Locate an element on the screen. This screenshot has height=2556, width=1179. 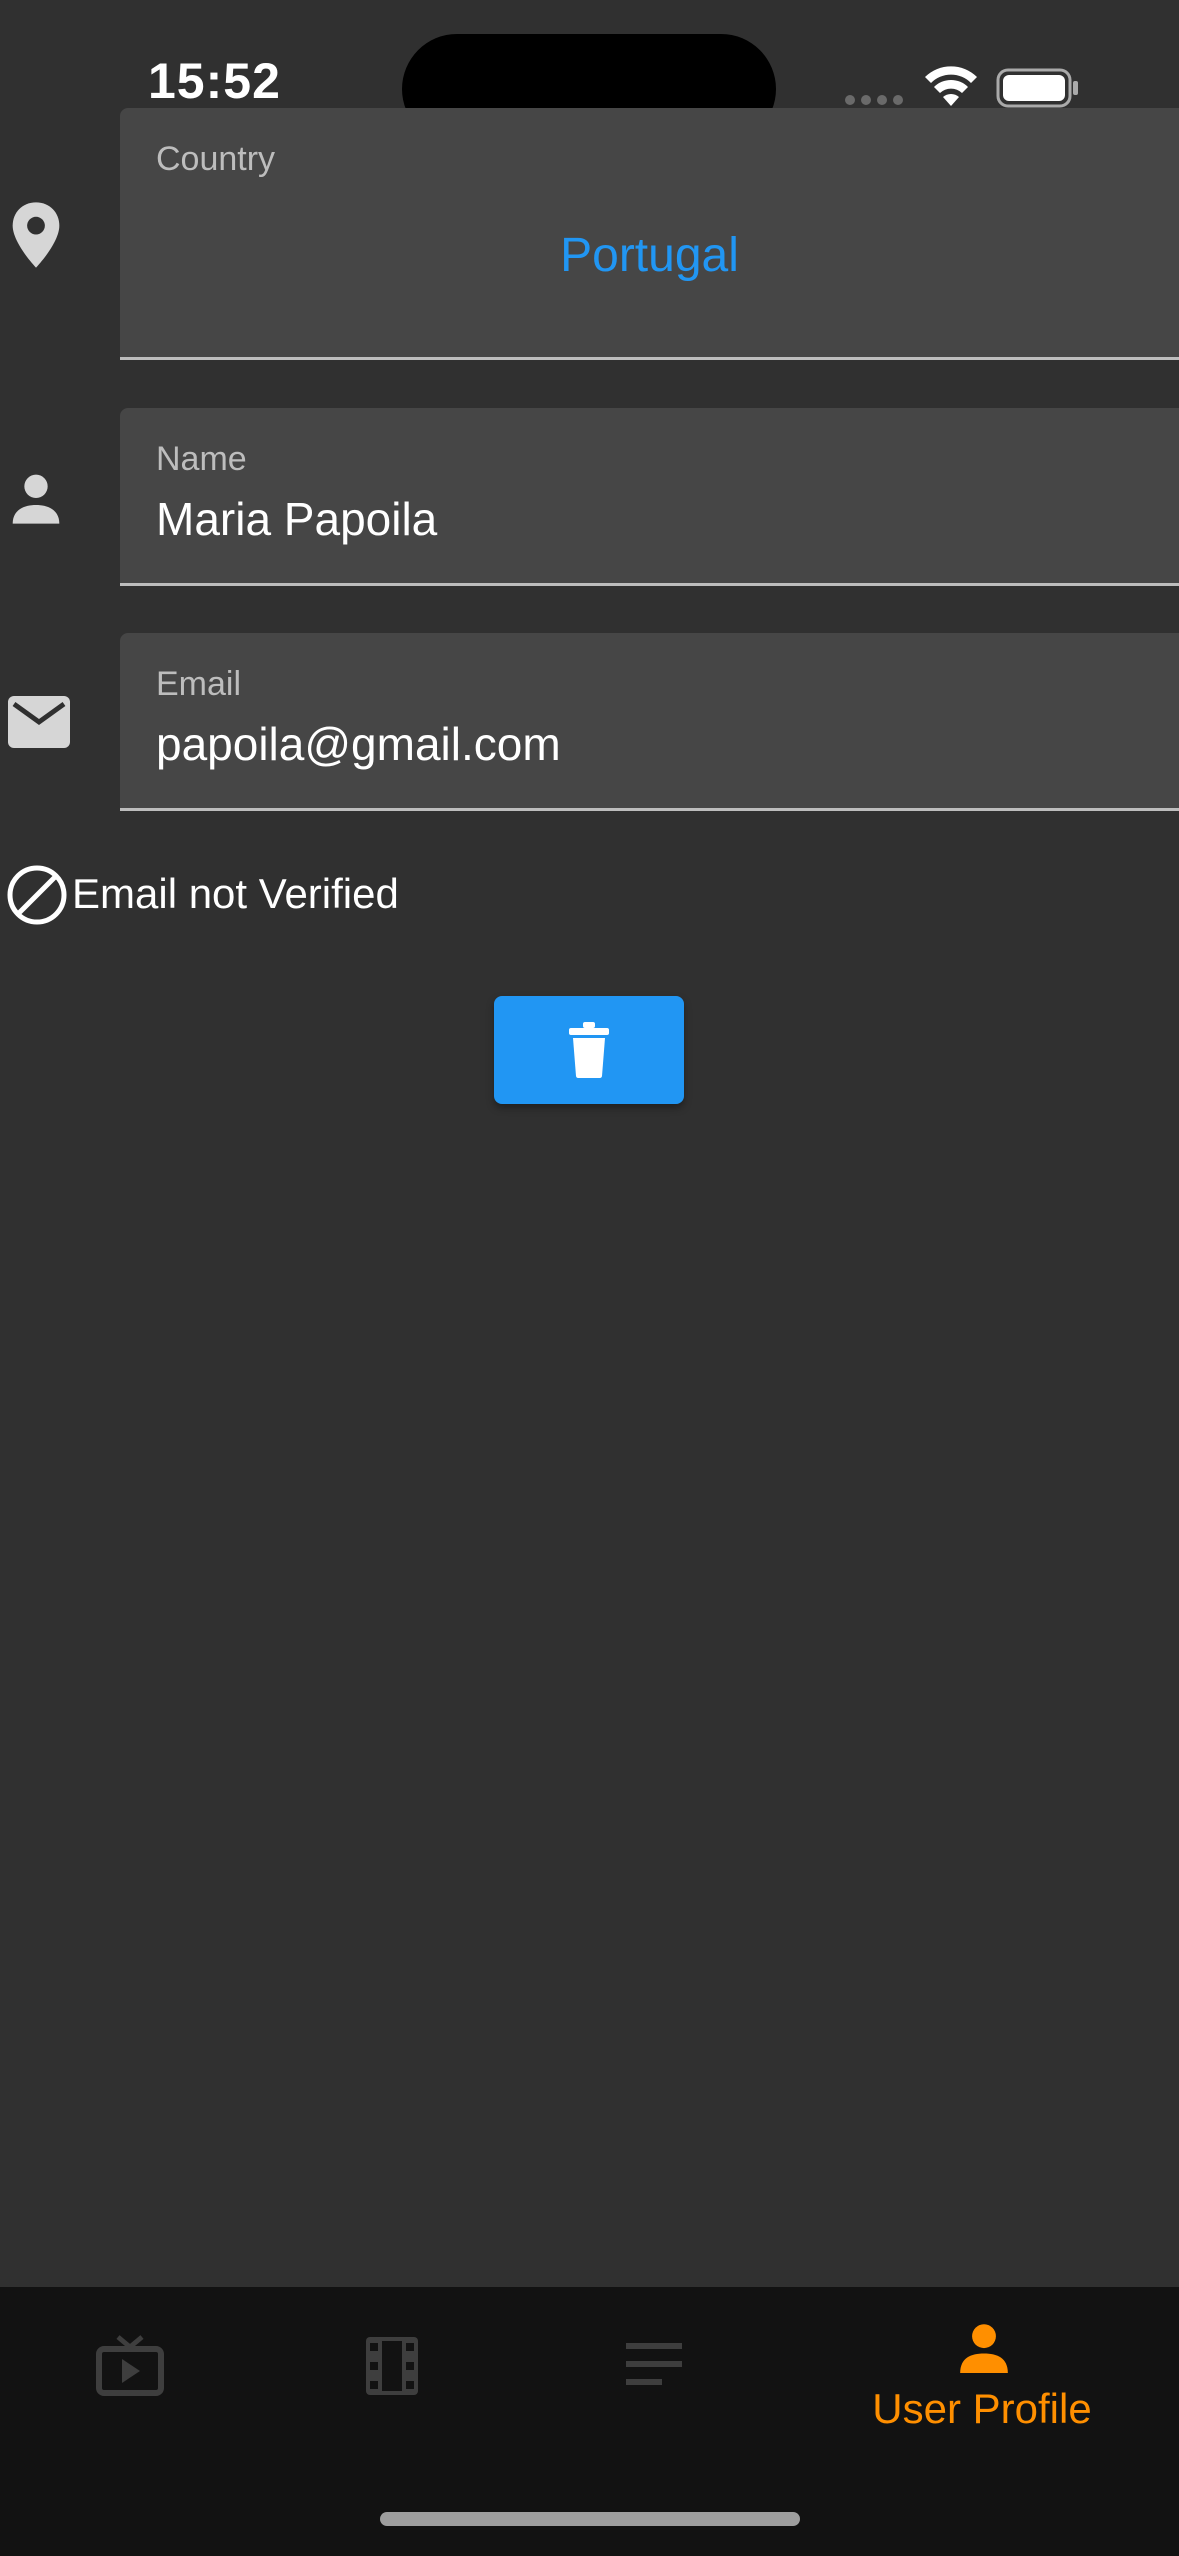
trash-icon is located at coordinates (589, 1050).